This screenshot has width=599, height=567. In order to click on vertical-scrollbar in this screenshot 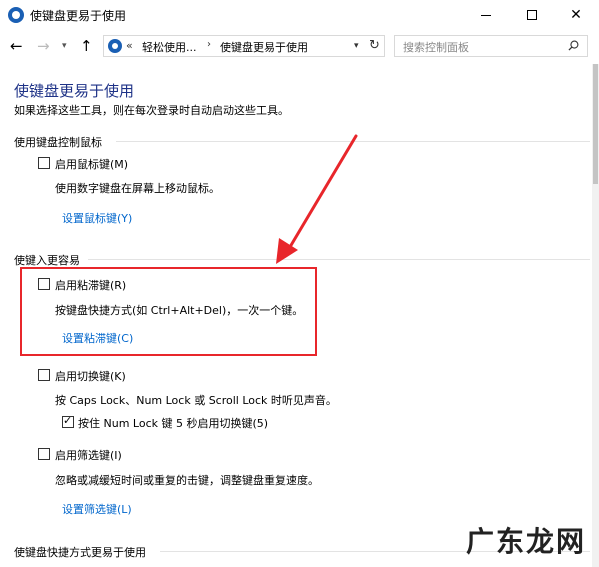, I will do `click(595, 315)`.